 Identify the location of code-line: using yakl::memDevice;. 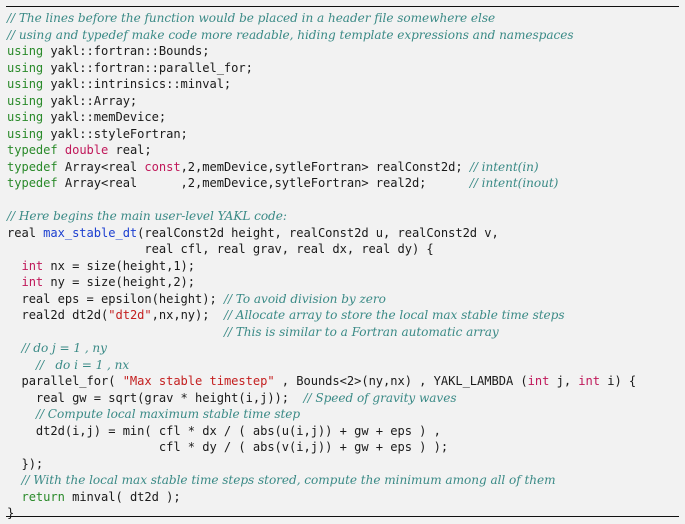
(321, 117).